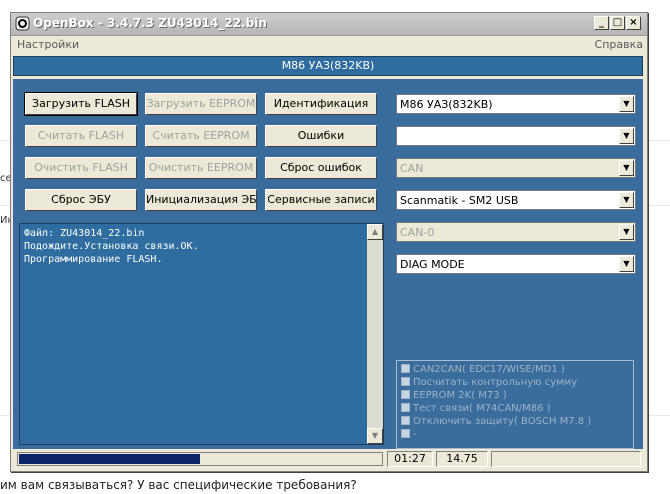 The height and width of the screenshot is (494, 670). Describe the element at coordinates (459, 200) in the screenshot. I see `adapter-select-value: Scanmatik - SM2 USB` at that location.